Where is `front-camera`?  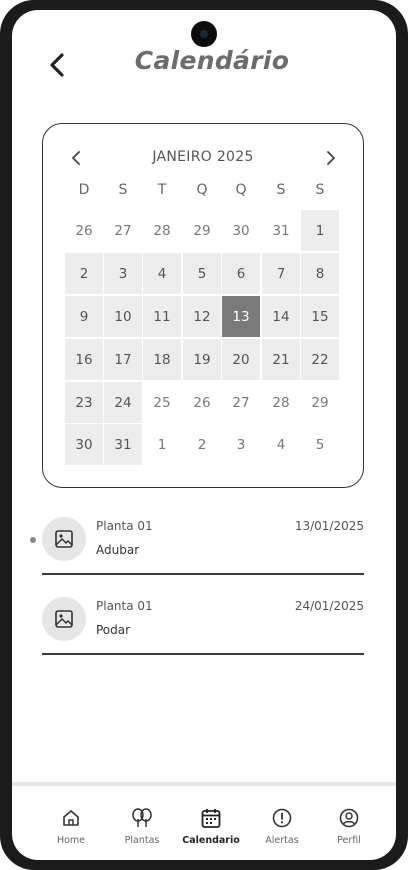
front-camera is located at coordinates (204, 34).